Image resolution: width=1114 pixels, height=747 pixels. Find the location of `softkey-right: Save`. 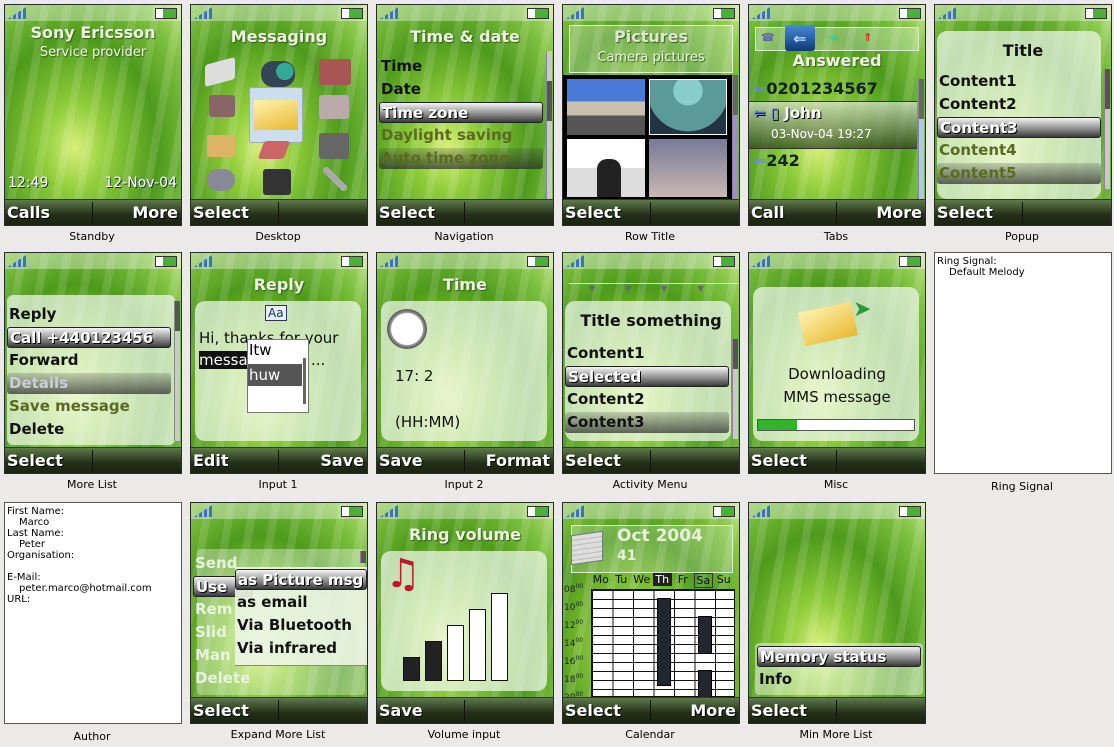

softkey-right: Save is located at coordinates (342, 460).